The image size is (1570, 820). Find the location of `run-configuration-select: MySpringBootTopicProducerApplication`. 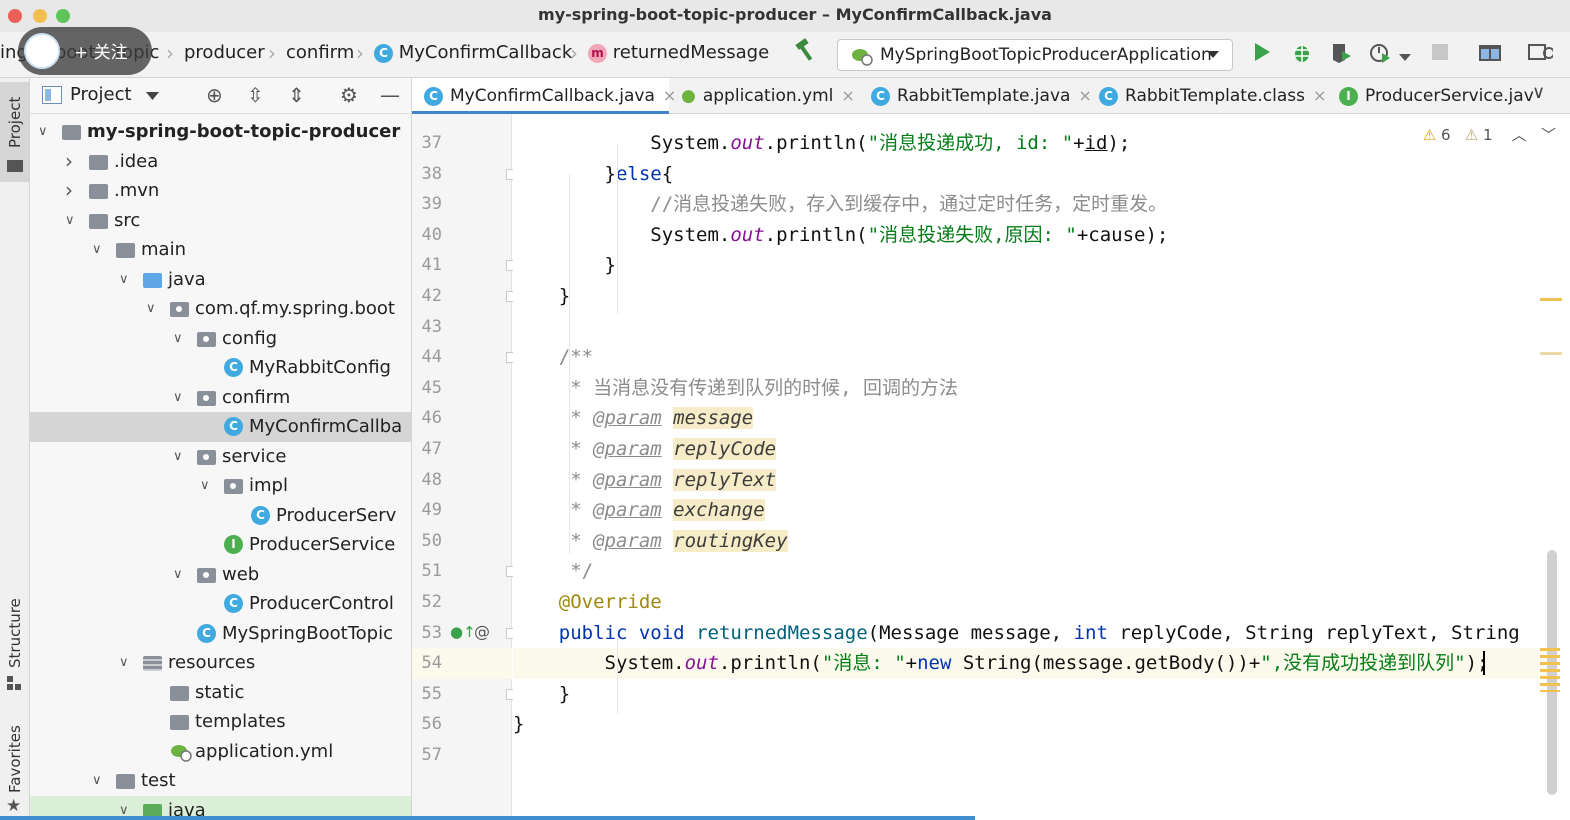

run-configuration-select: MySpringBootTopicProducerApplication is located at coordinates (1035, 55).